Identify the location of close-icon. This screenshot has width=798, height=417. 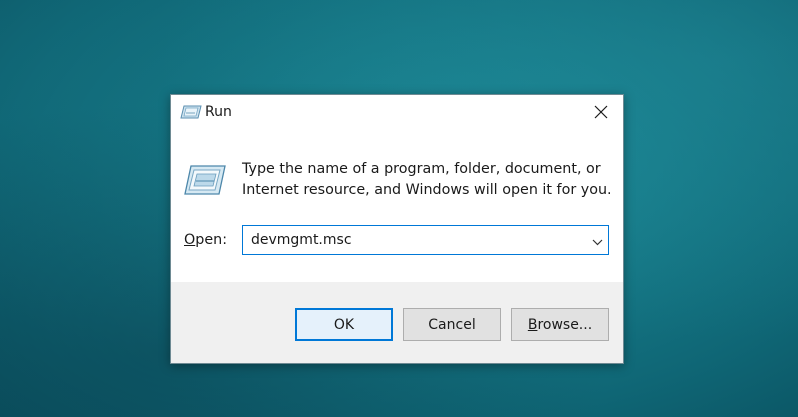
(601, 113).